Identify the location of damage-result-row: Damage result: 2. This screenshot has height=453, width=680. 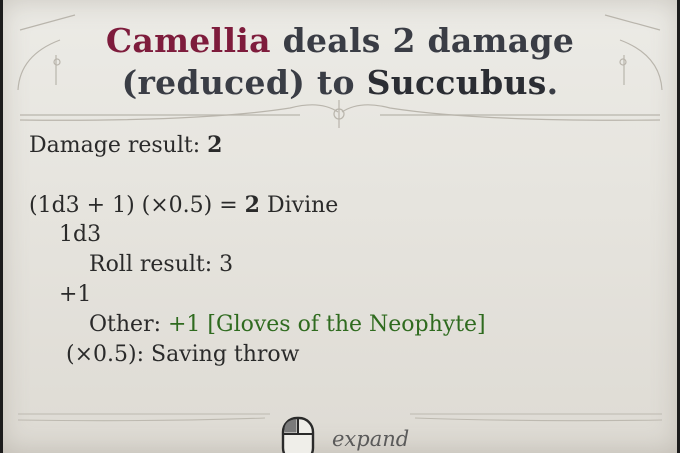
(125, 145).